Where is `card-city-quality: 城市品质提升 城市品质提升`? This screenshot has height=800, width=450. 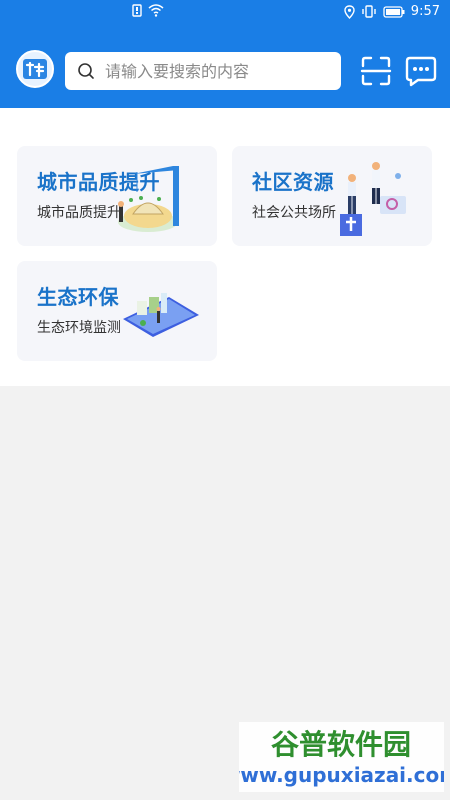 card-city-quality: 城市品质提升 城市品质提升 is located at coordinates (117, 196).